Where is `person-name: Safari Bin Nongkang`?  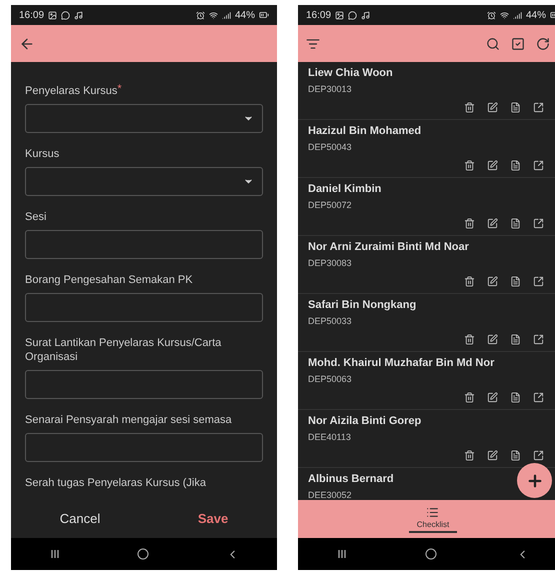 person-name: Safari Bin Nongkang is located at coordinates (362, 305).